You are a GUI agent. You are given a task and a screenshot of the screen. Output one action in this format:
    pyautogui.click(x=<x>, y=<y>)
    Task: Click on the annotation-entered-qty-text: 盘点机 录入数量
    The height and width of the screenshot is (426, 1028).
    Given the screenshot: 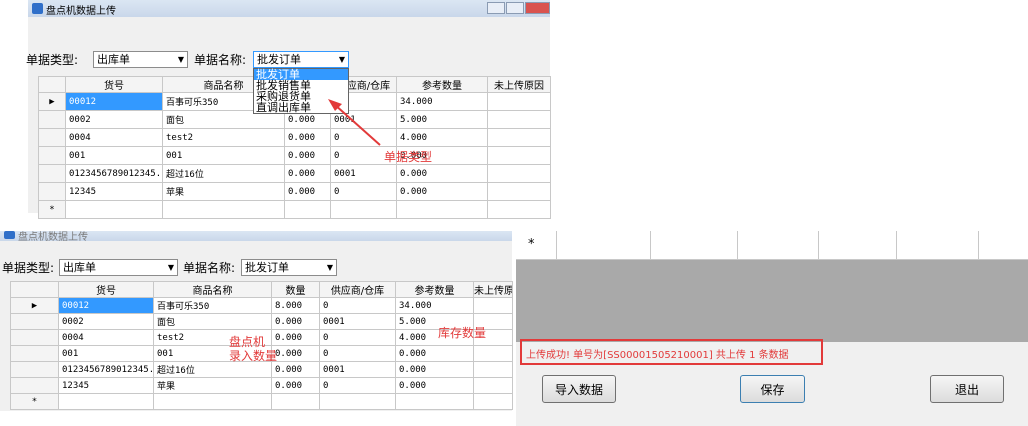 What is the action you would take?
    pyautogui.click(x=253, y=349)
    